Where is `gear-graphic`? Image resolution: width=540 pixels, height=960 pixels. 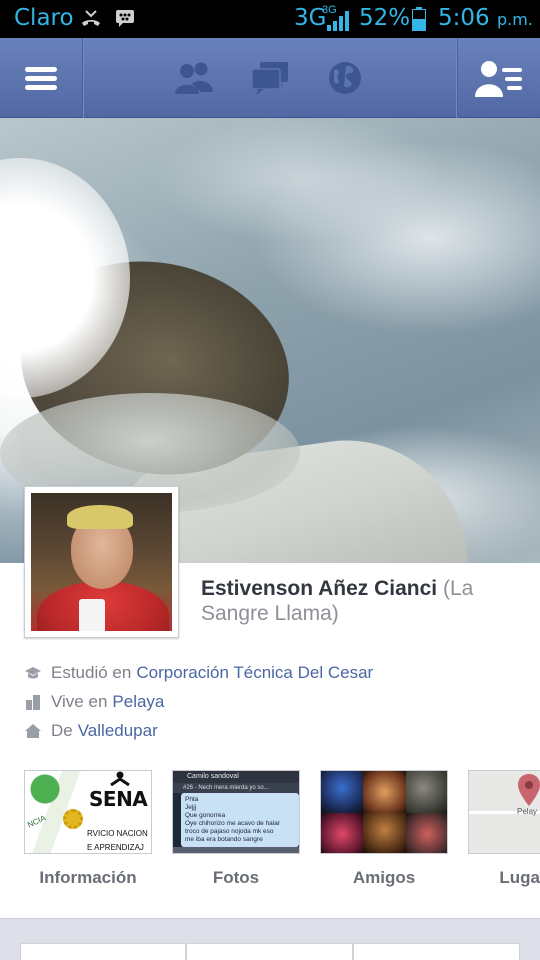 gear-graphic is located at coordinates (73, 819).